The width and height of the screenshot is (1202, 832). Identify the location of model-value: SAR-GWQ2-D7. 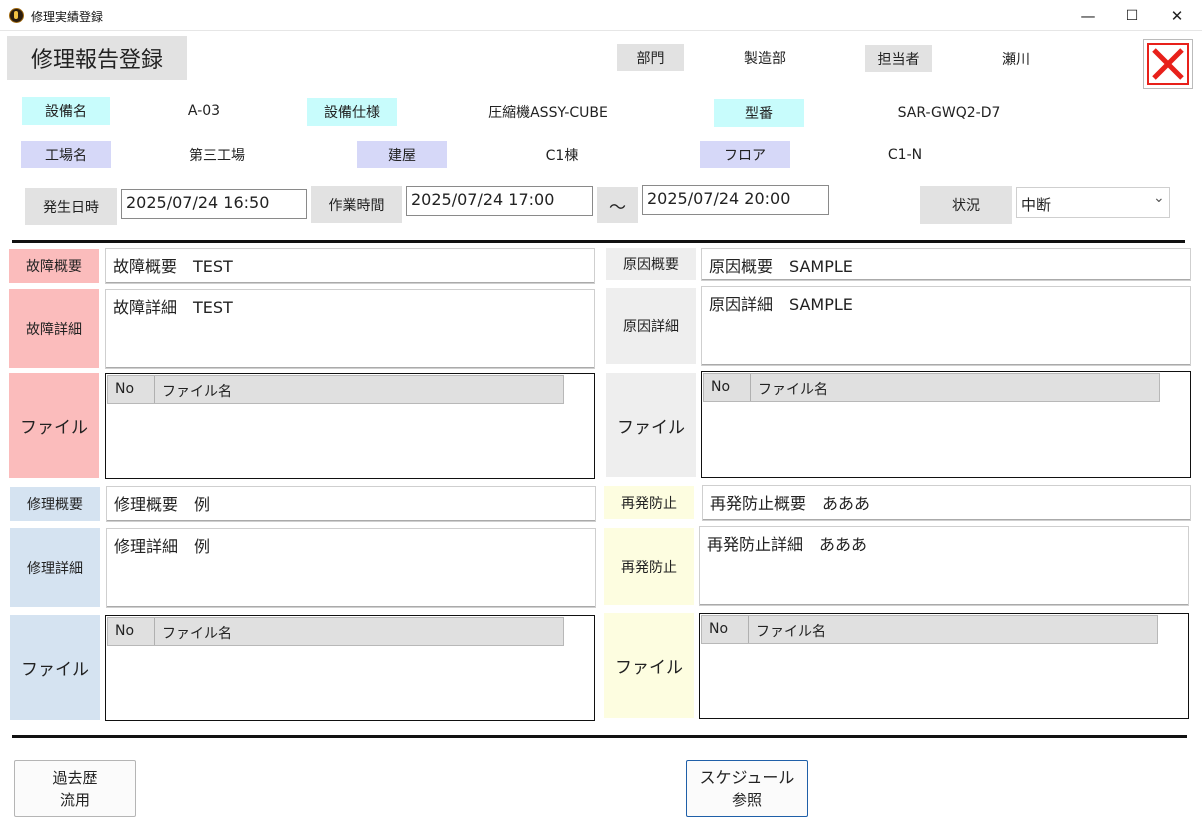
(949, 113).